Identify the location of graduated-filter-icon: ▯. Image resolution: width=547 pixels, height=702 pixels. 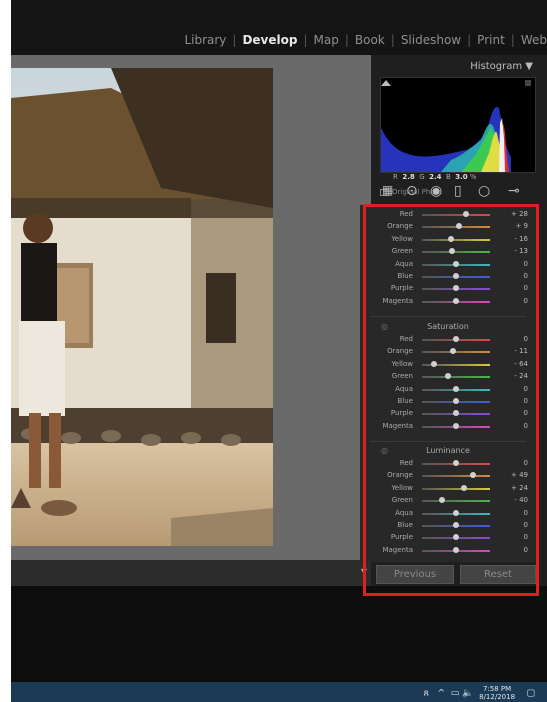
(458, 191).